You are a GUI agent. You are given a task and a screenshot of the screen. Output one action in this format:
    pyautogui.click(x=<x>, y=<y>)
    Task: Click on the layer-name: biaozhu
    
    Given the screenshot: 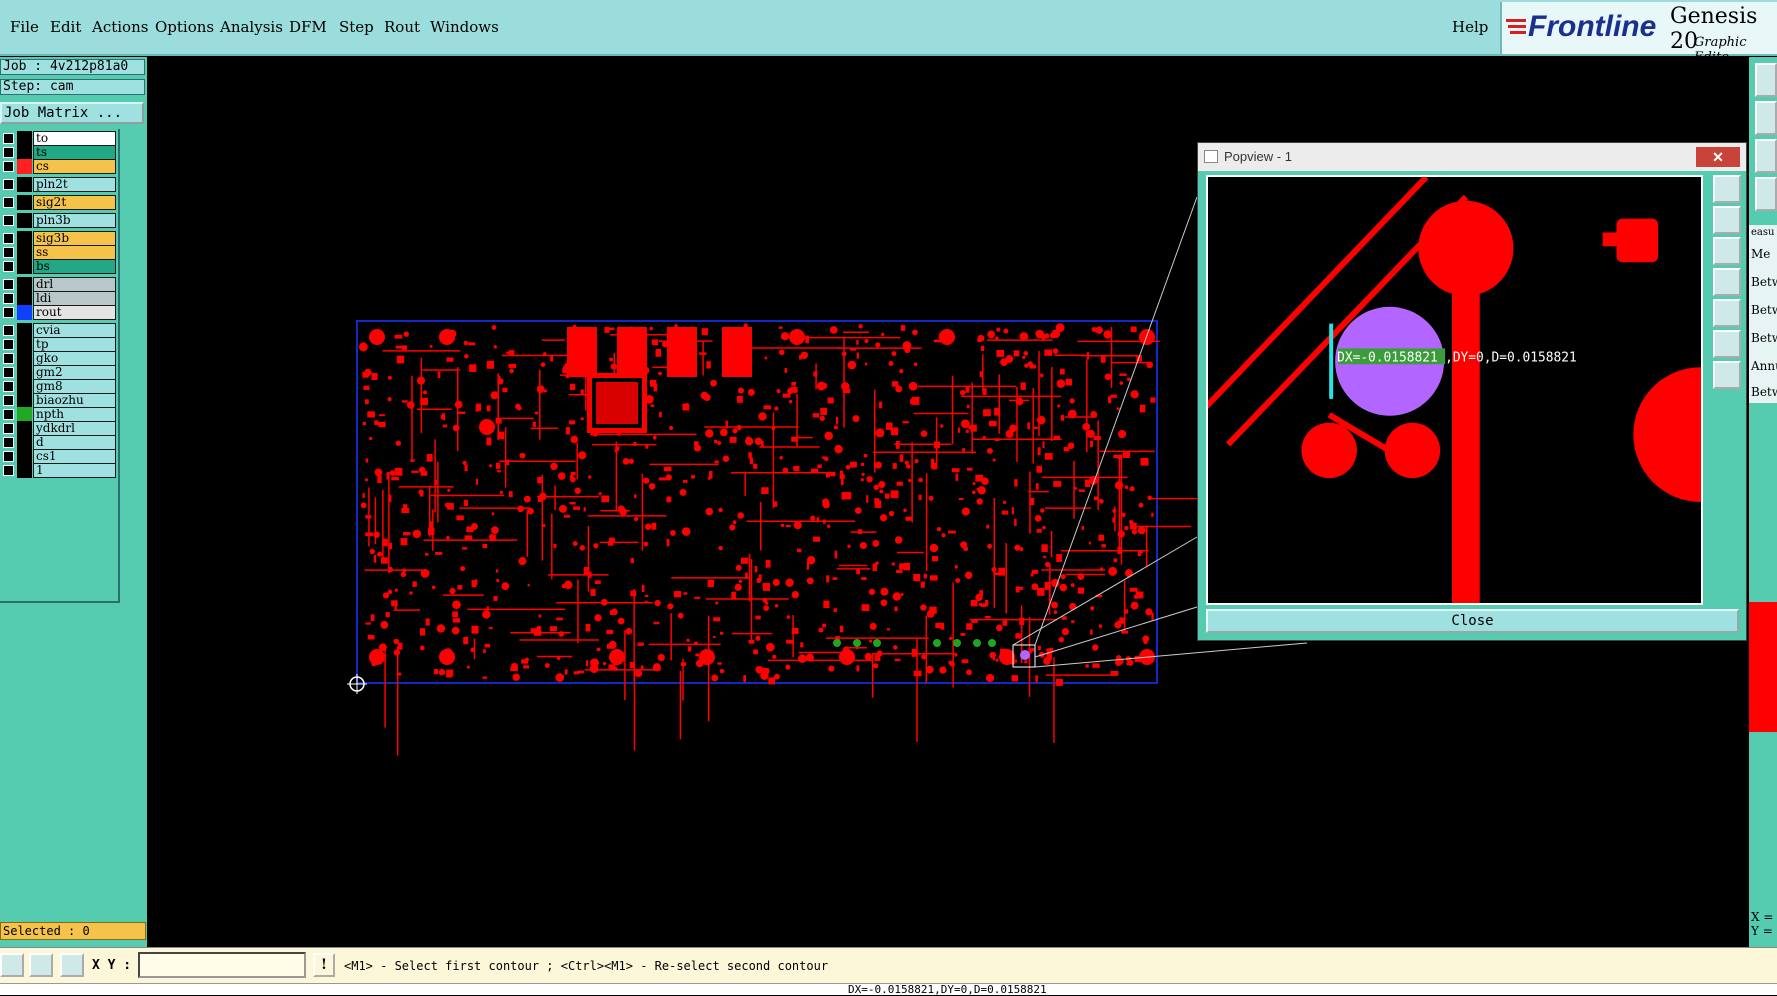 What is the action you would take?
    pyautogui.click(x=74, y=400)
    